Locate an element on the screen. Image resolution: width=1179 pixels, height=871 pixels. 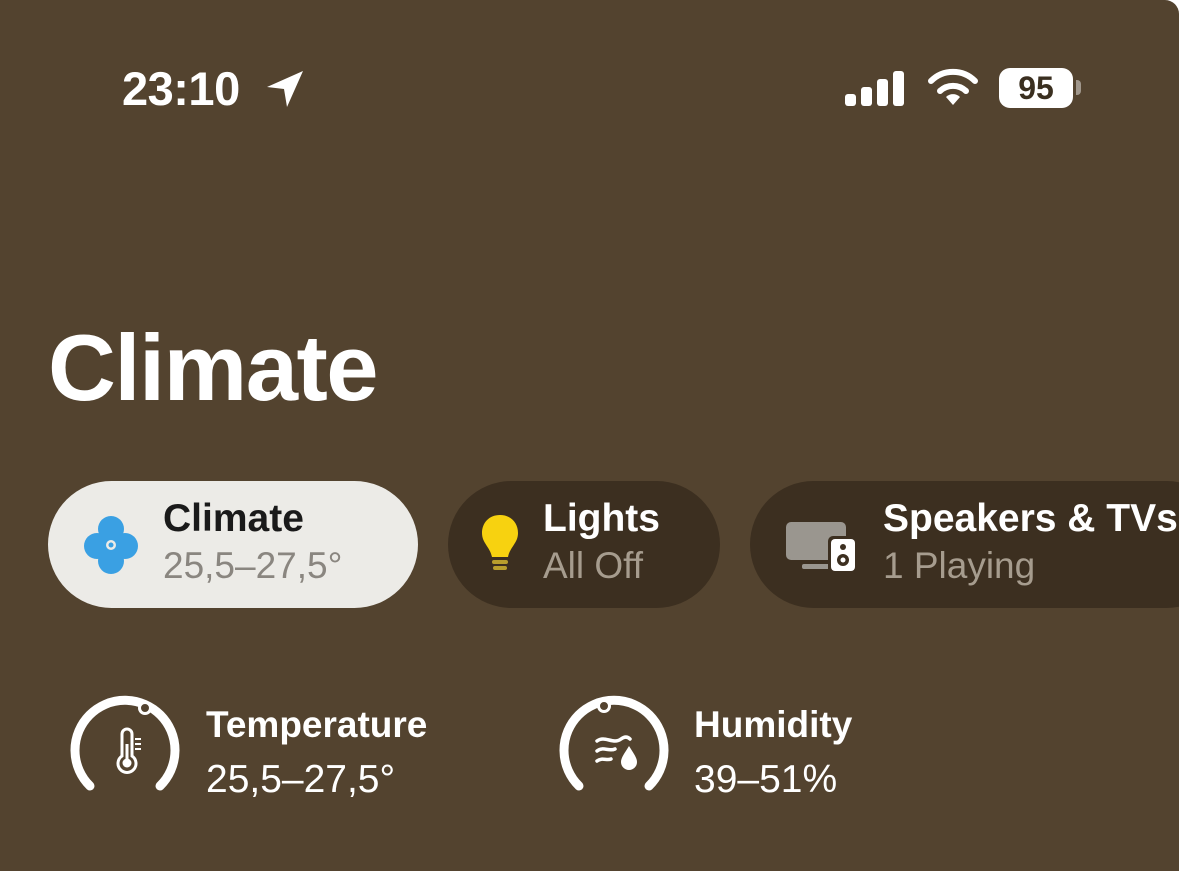
category-title-lights: Lights is located at coordinates (601, 518).